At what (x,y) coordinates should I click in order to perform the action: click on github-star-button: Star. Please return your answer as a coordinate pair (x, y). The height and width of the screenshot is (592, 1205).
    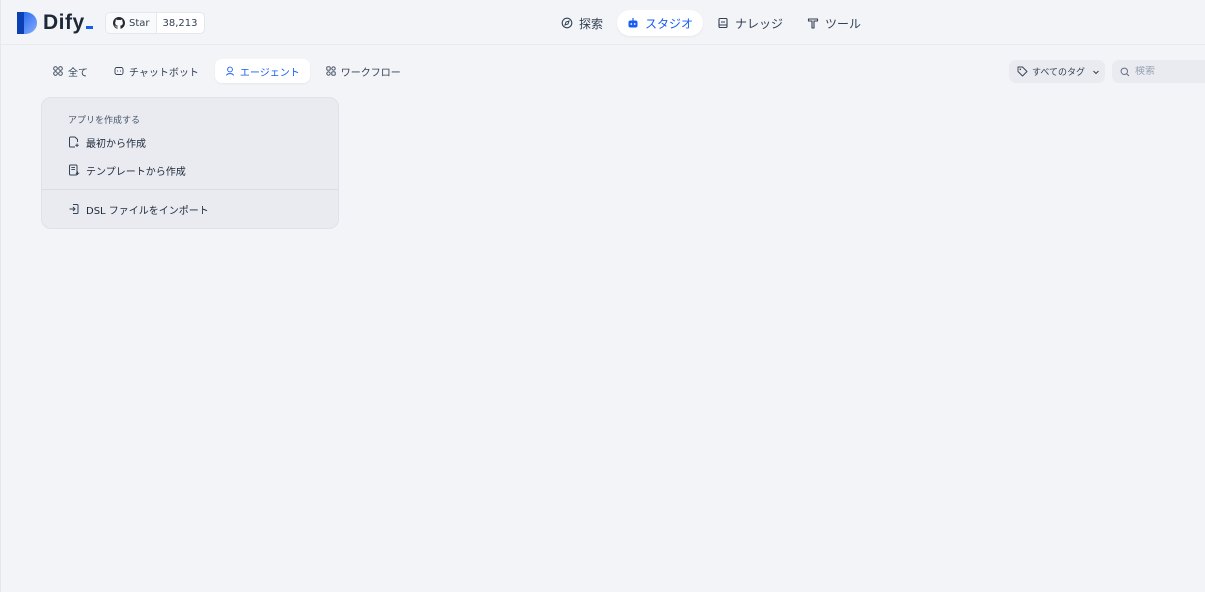
    Looking at the image, I should click on (131, 23).